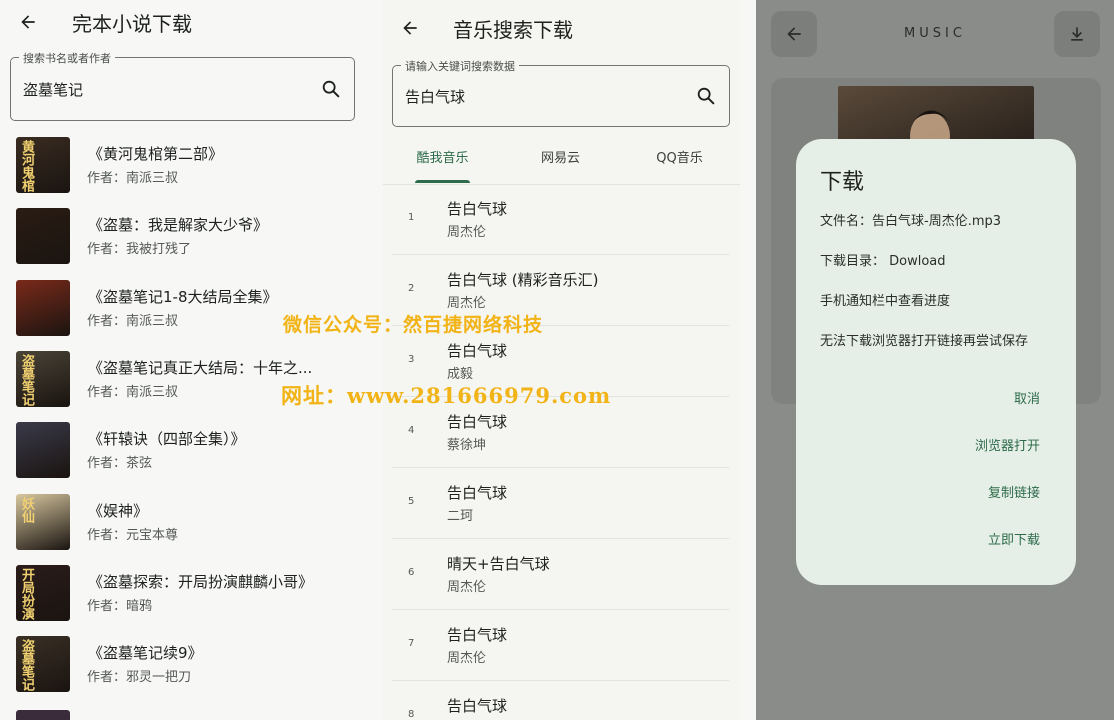 Image resolution: width=1114 pixels, height=720 pixels. I want to click on dialog-filename: 文件名：告白气球-周杰伦.mp3, so click(911, 221).